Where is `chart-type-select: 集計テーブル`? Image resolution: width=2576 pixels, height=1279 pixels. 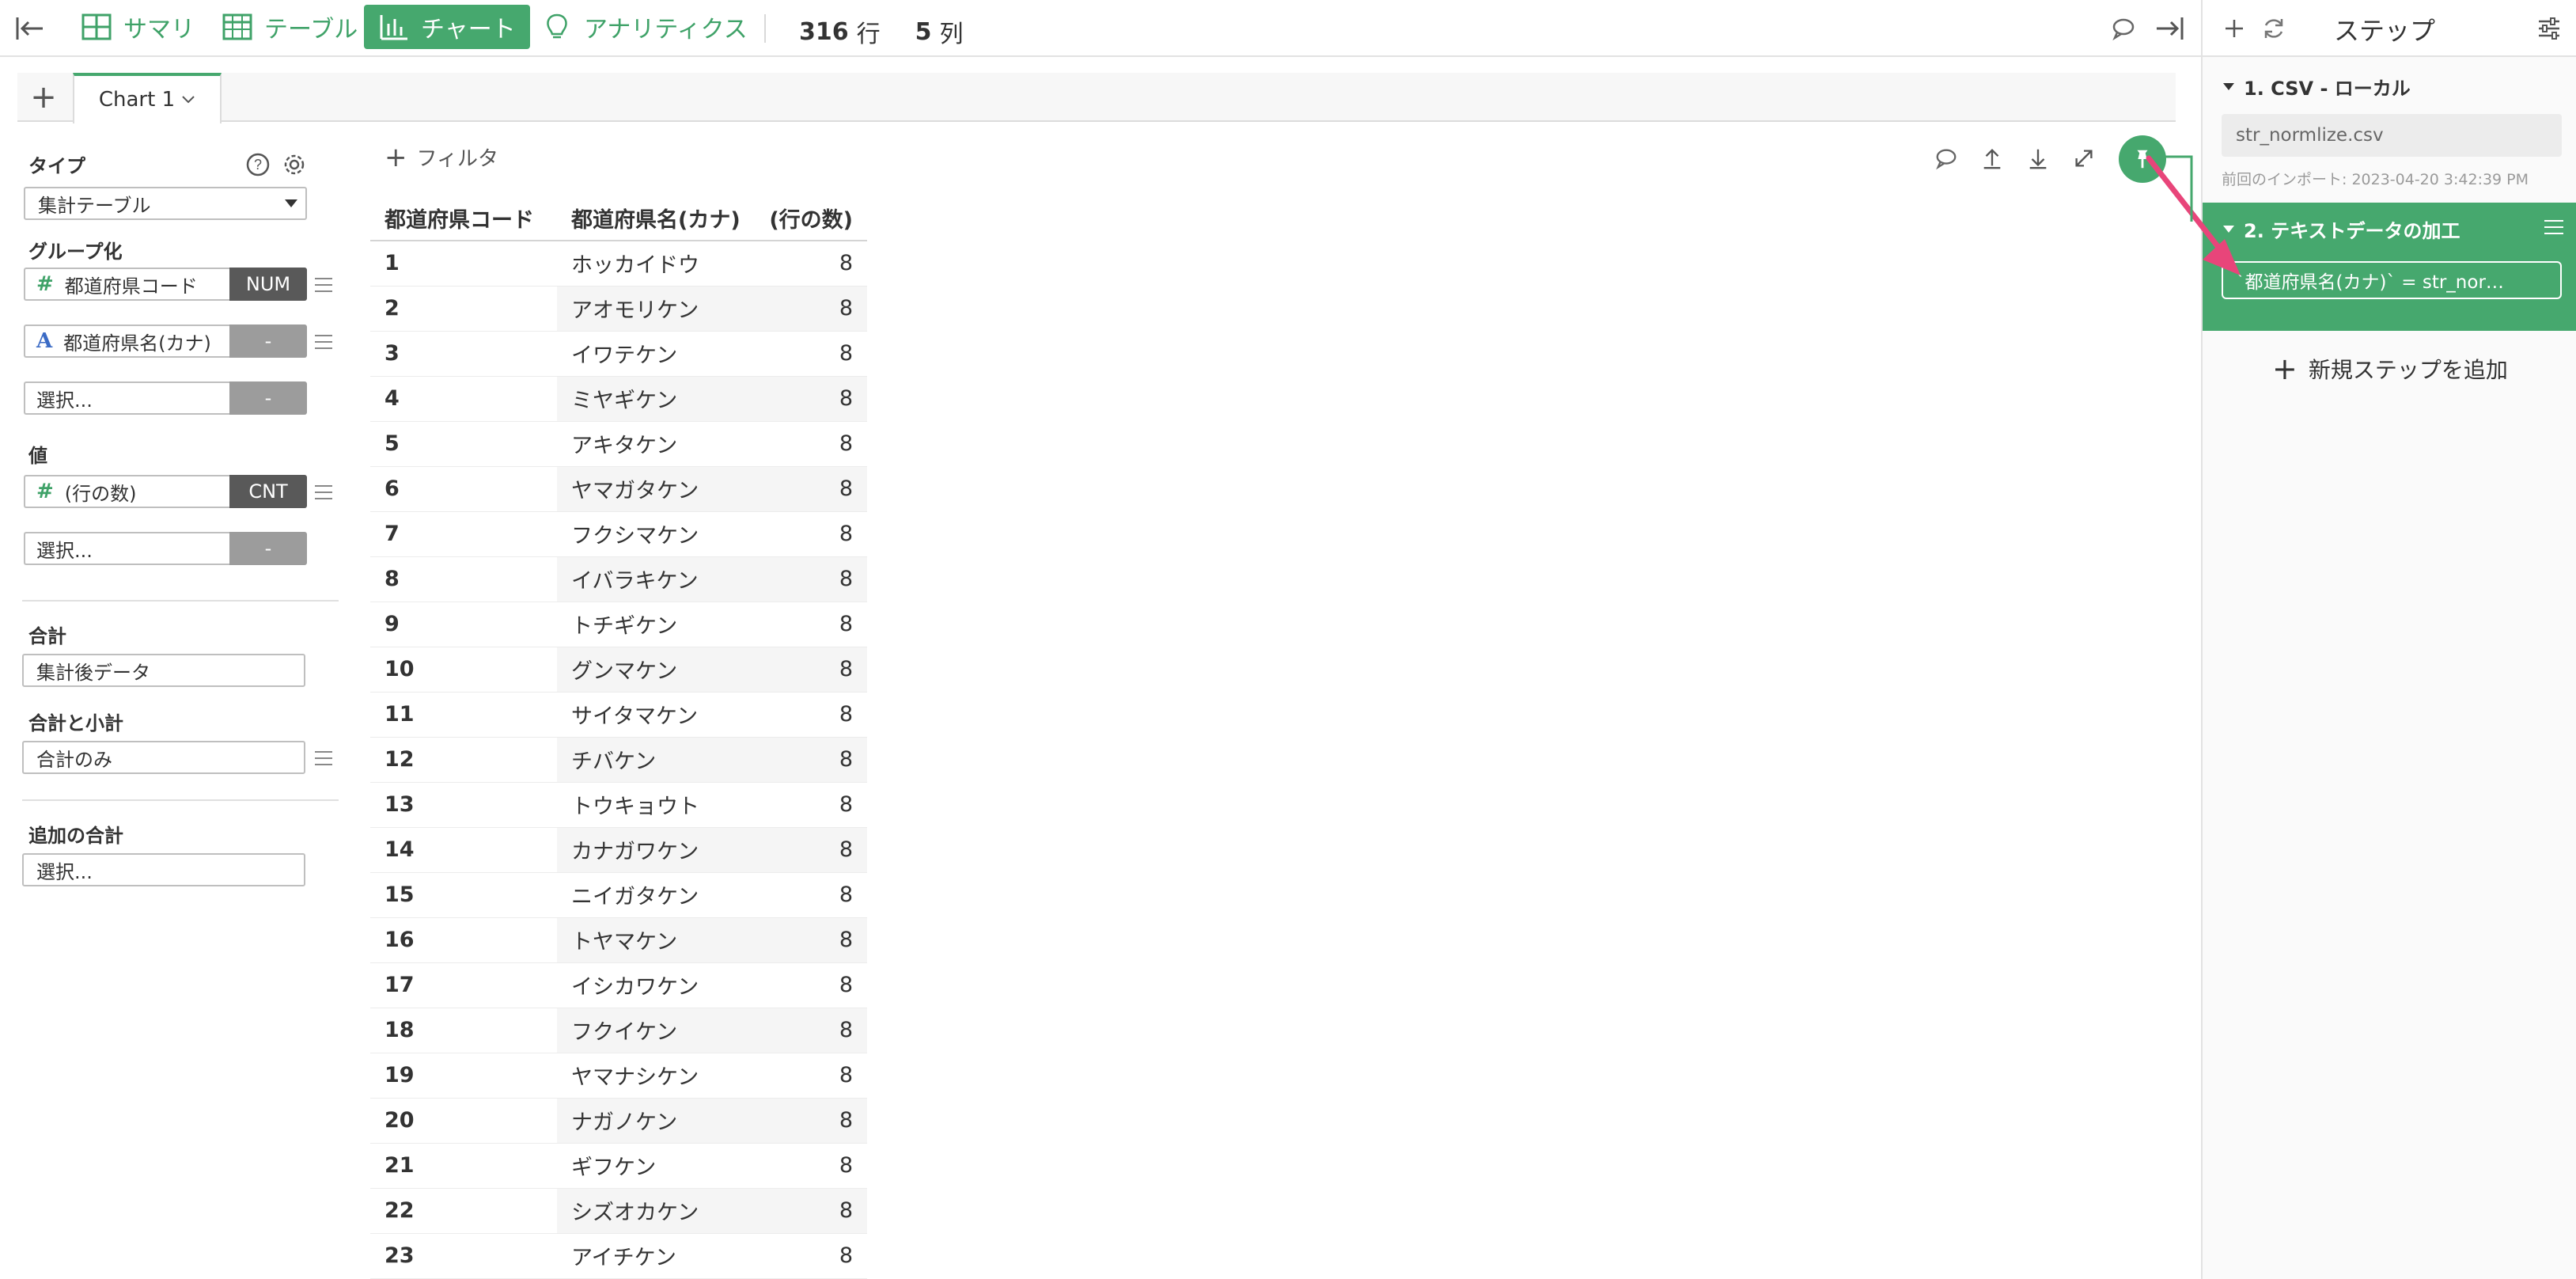
chart-type-select: 集計テーブル is located at coordinates (165, 203).